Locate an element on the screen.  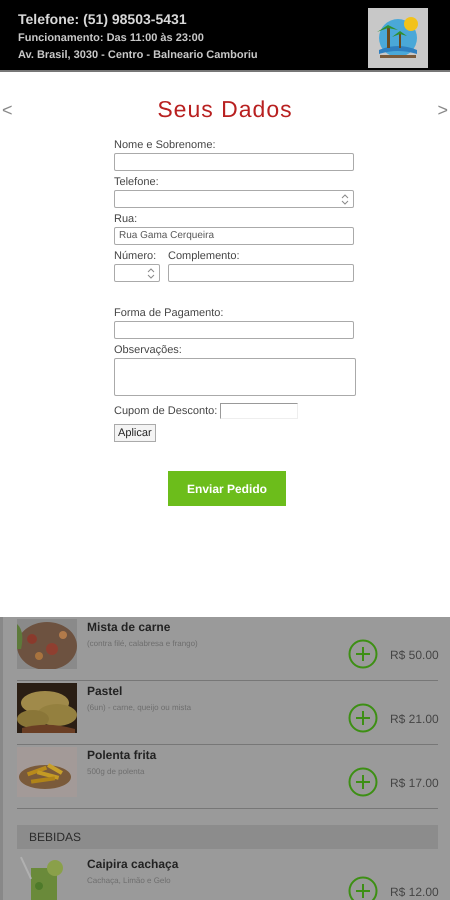
next-button: > is located at coordinates (442, 109).